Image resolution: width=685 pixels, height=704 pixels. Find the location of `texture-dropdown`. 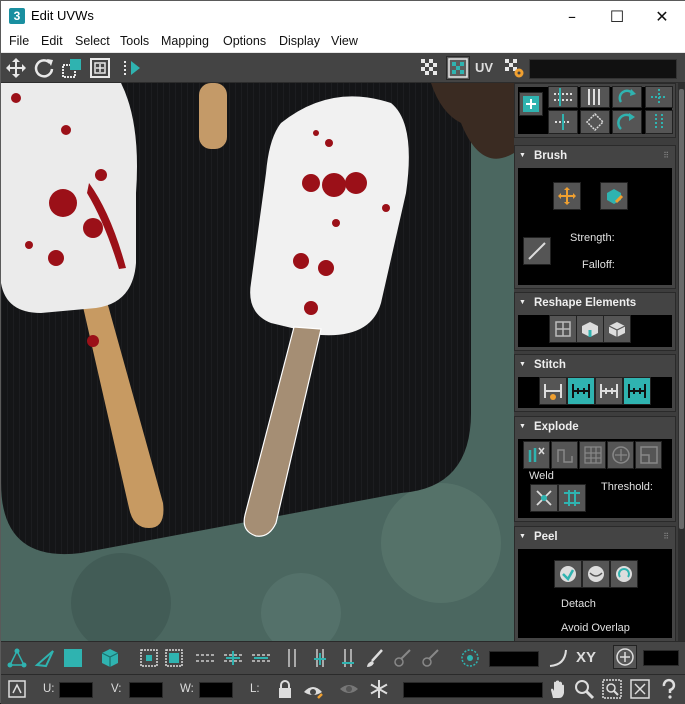

texture-dropdown is located at coordinates (603, 69).